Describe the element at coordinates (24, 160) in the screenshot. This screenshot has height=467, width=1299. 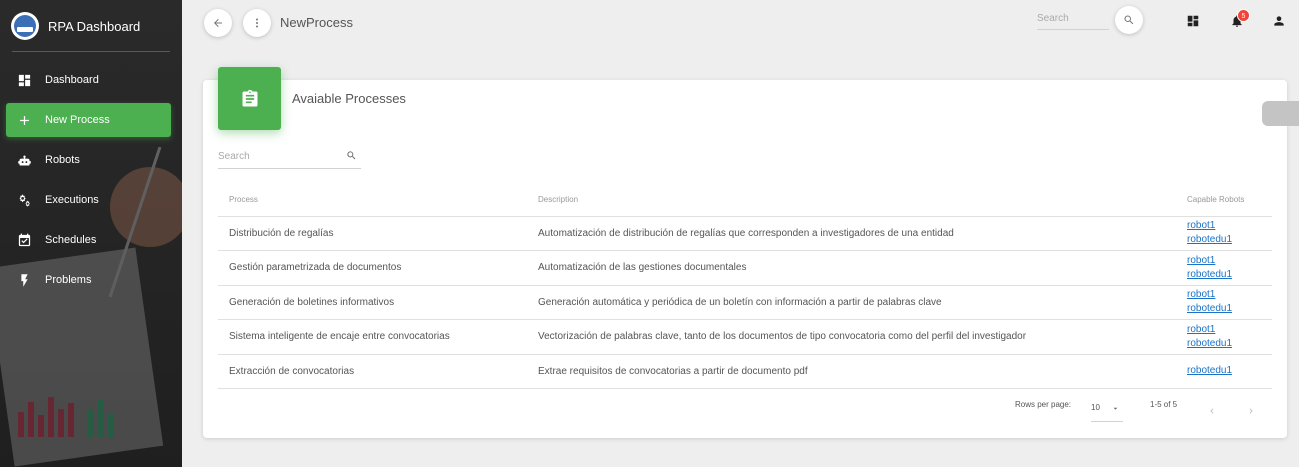
I see `robot-icon` at that location.